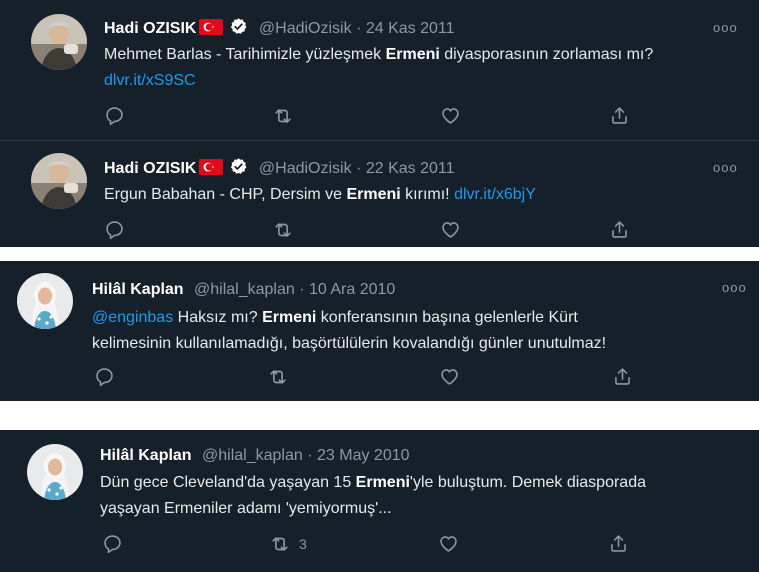 The height and width of the screenshot is (572, 759). Describe the element at coordinates (218, 317) in the screenshot. I see `text-segment: Haksız mı?` at that location.